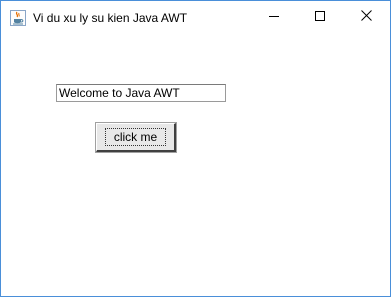  What do you see at coordinates (18, 18) in the screenshot?
I see `java-cup-icon` at bounding box center [18, 18].